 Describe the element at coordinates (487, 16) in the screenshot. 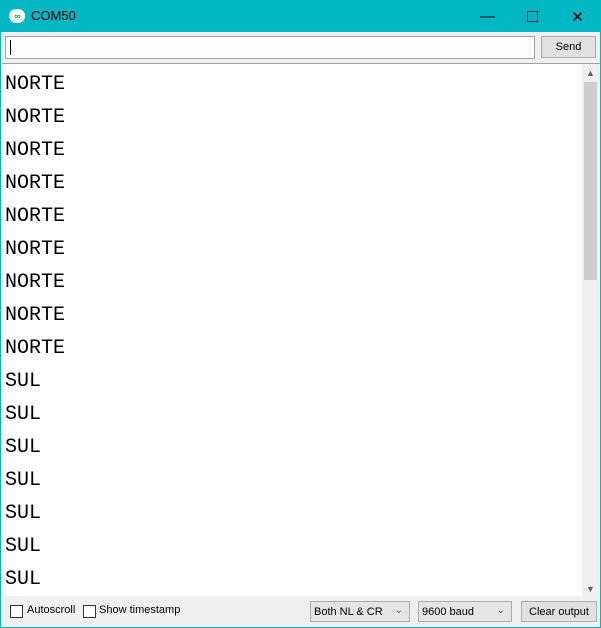

I see `minimize-button: —` at that location.